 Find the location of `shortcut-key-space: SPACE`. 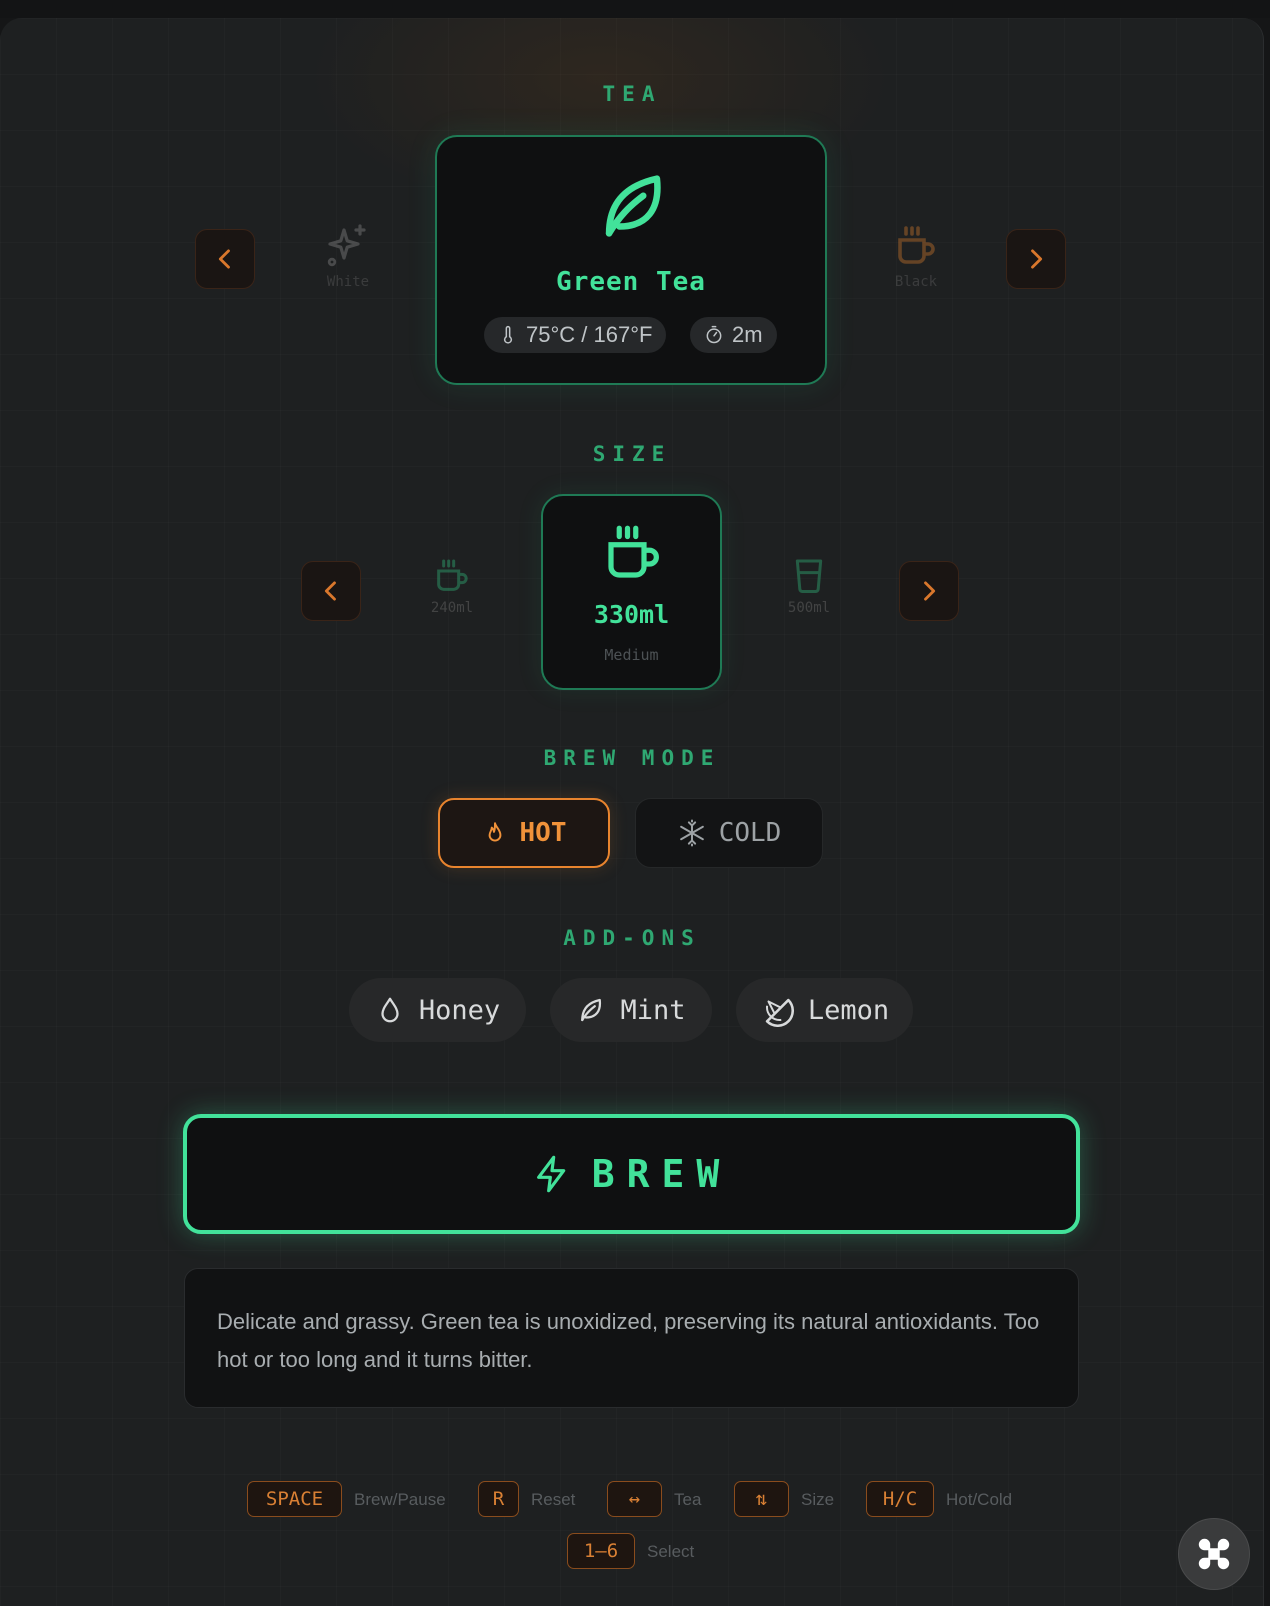

shortcut-key-space: SPACE is located at coordinates (294, 1499).